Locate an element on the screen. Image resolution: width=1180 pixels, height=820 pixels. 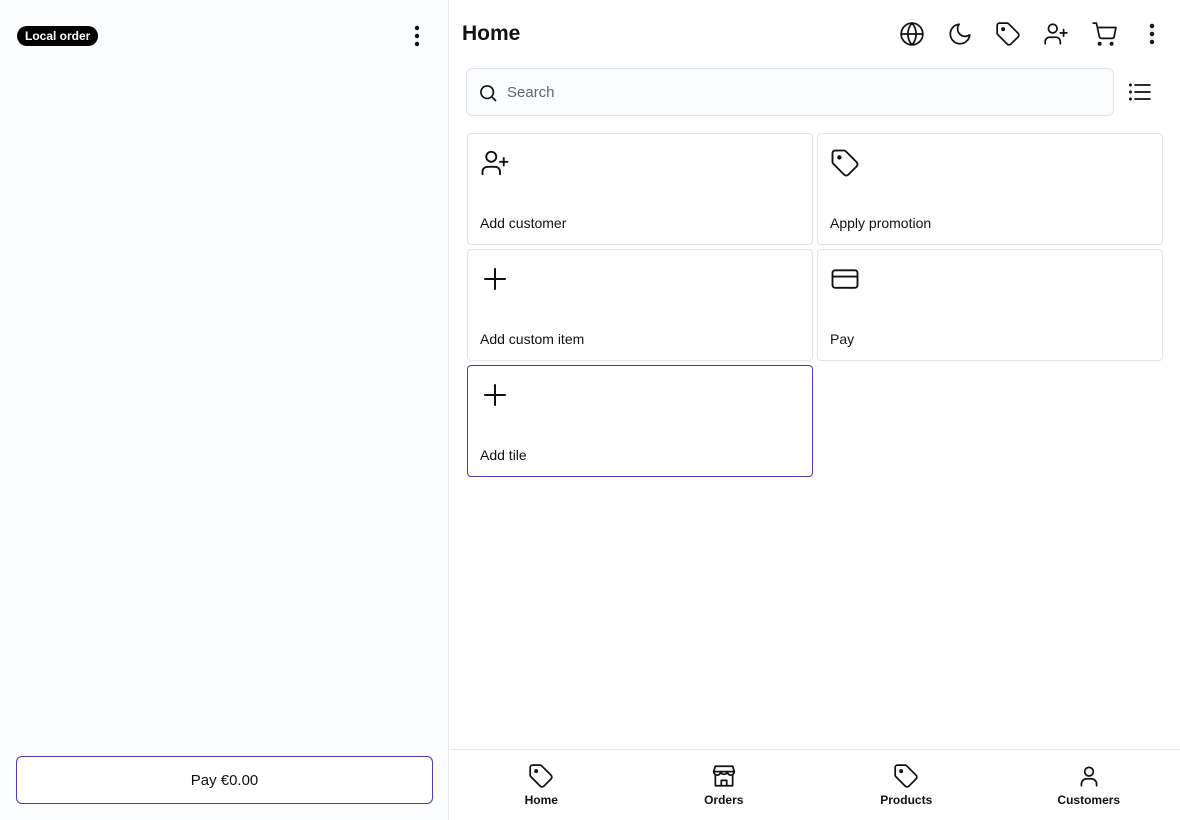
nav-label: Products is located at coordinates (906, 800).